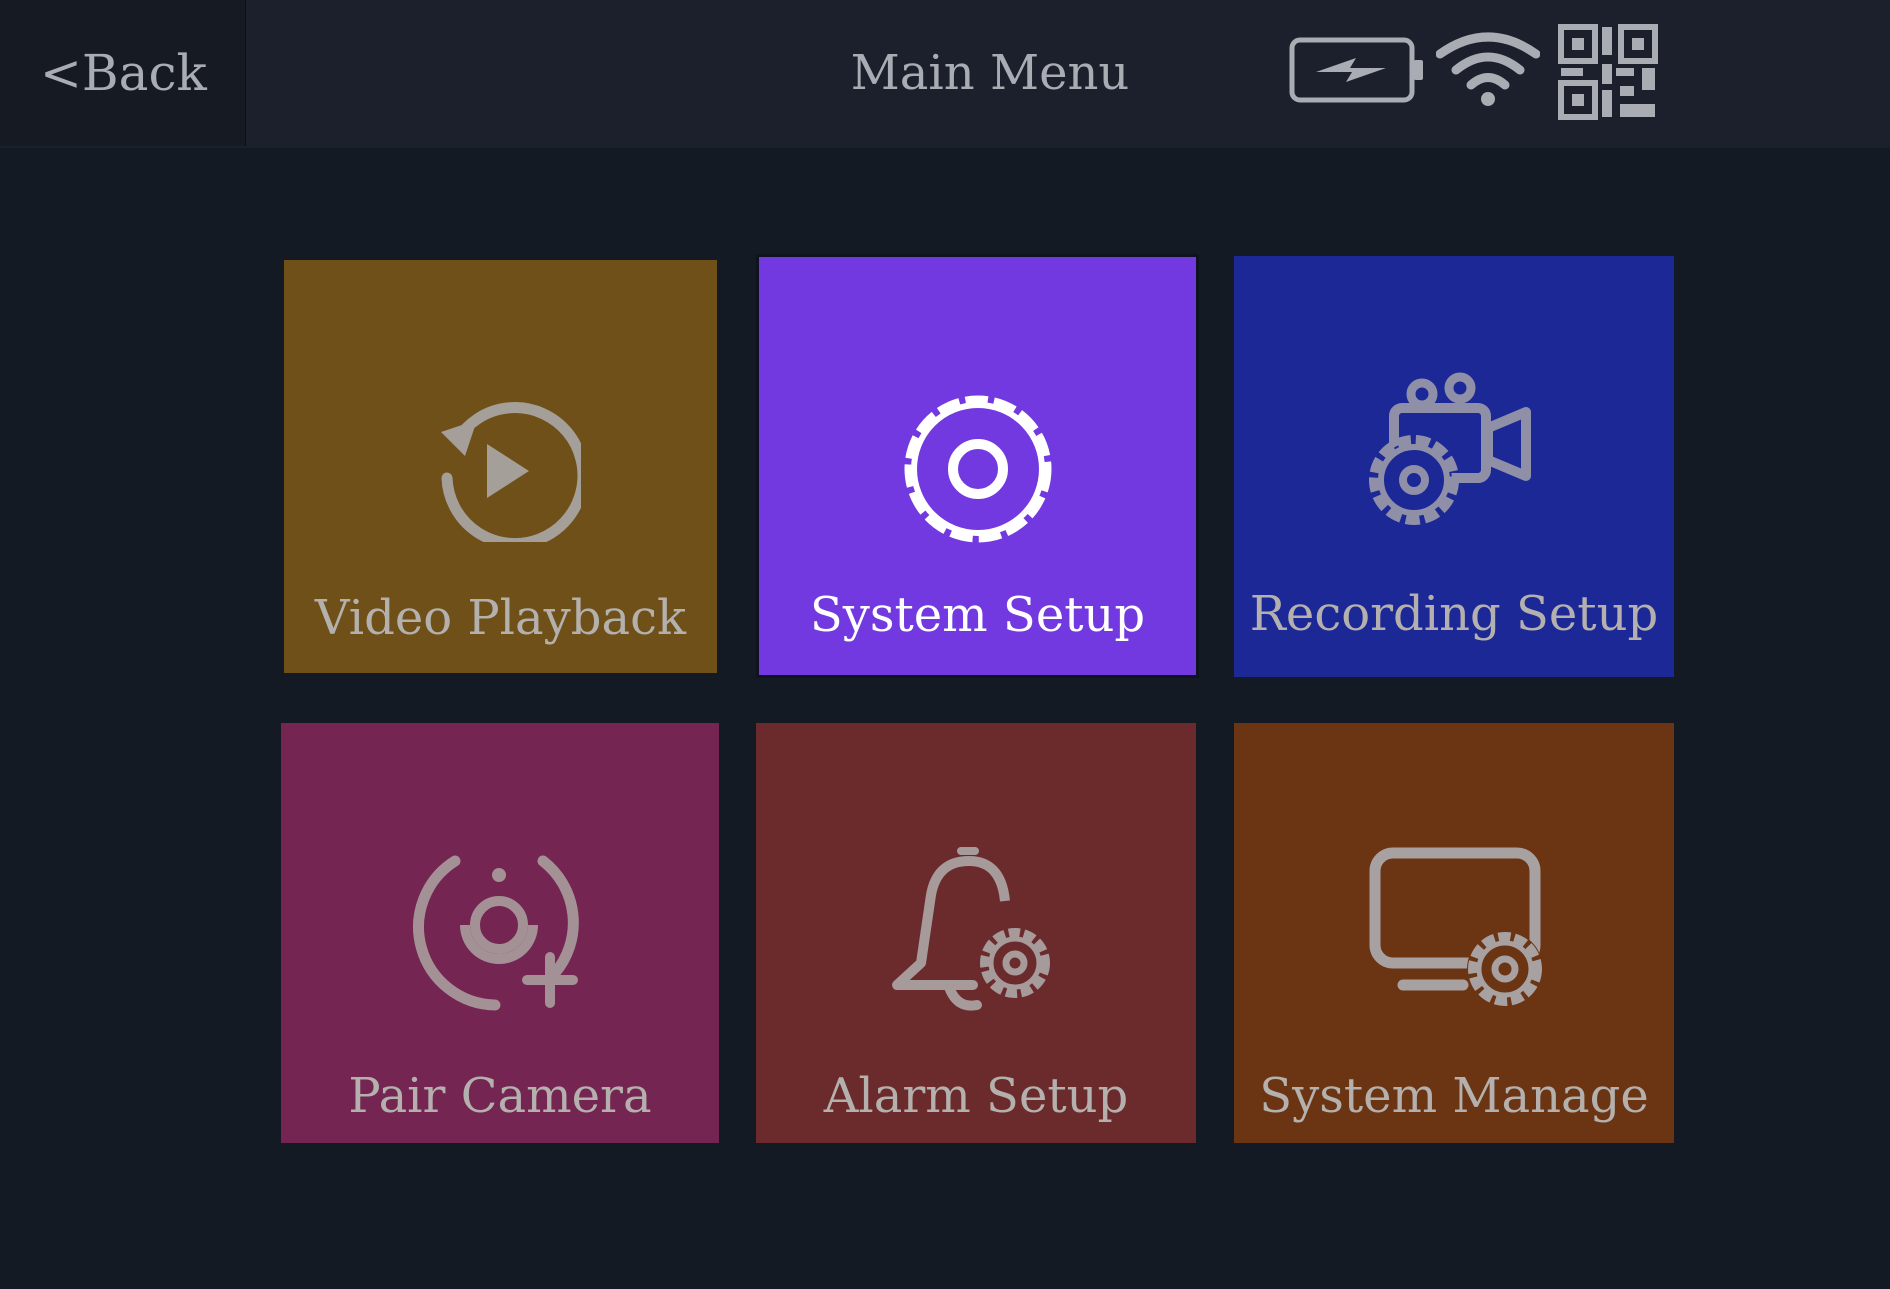 The width and height of the screenshot is (1890, 1289). I want to click on pair-camera-icon, so click(496, 933).